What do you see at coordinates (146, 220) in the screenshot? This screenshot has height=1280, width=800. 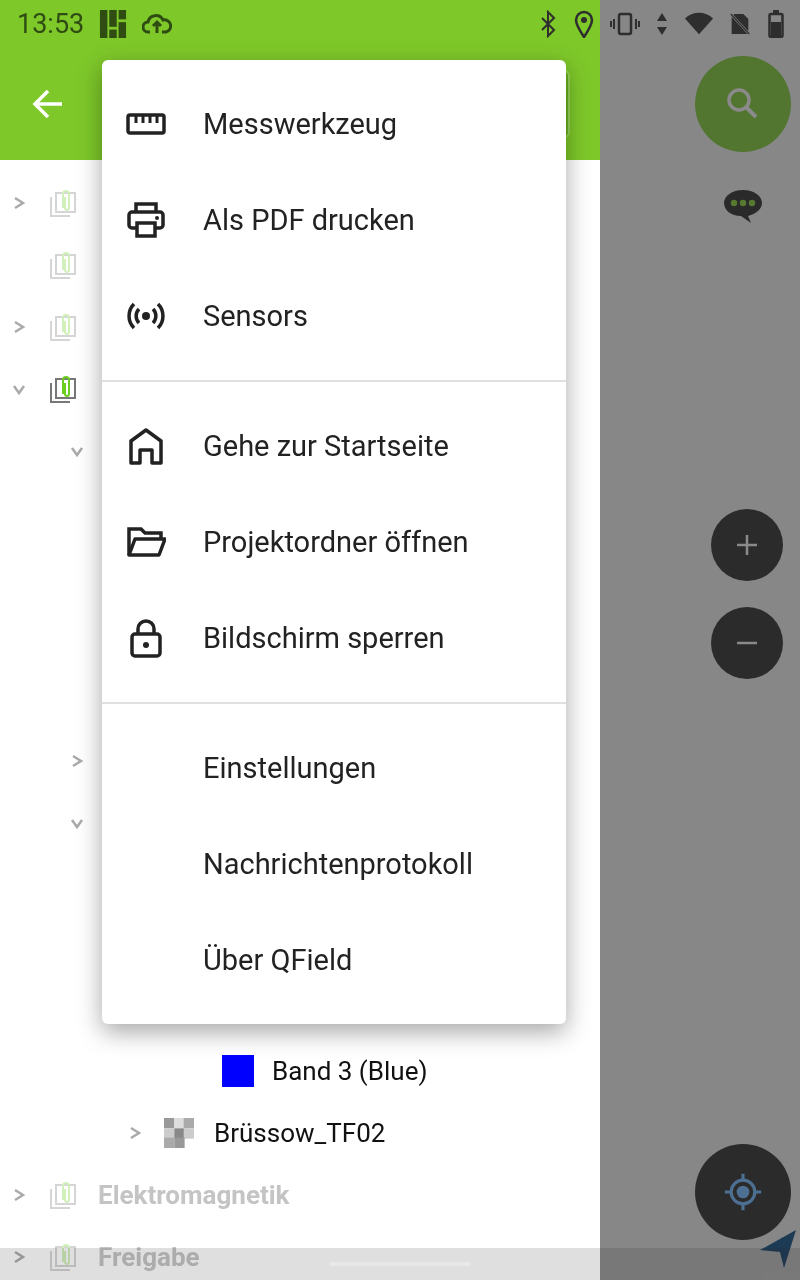 I see `printer-icon` at bounding box center [146, 220].